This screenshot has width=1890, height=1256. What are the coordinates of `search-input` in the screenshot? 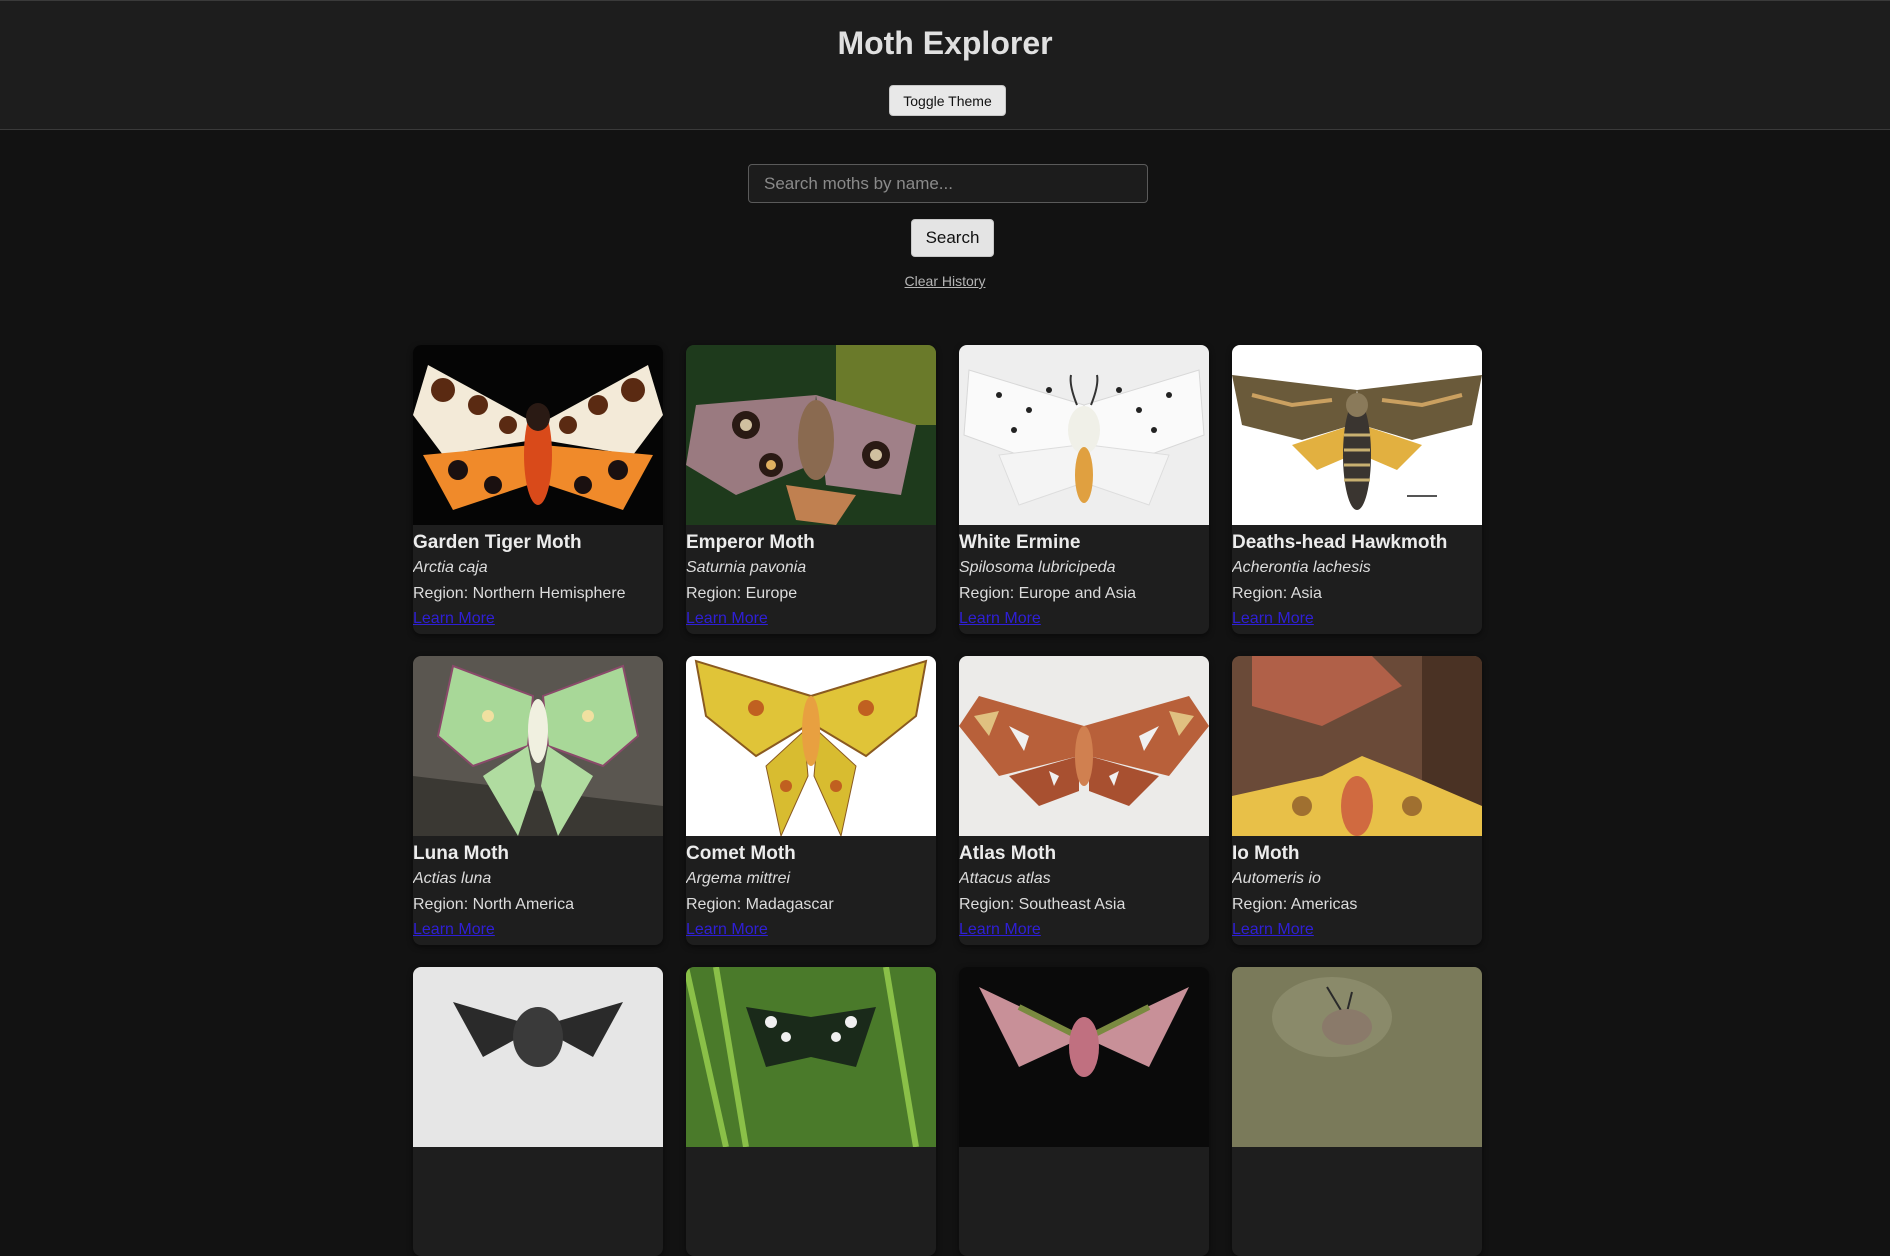 It's located at (948, 183).